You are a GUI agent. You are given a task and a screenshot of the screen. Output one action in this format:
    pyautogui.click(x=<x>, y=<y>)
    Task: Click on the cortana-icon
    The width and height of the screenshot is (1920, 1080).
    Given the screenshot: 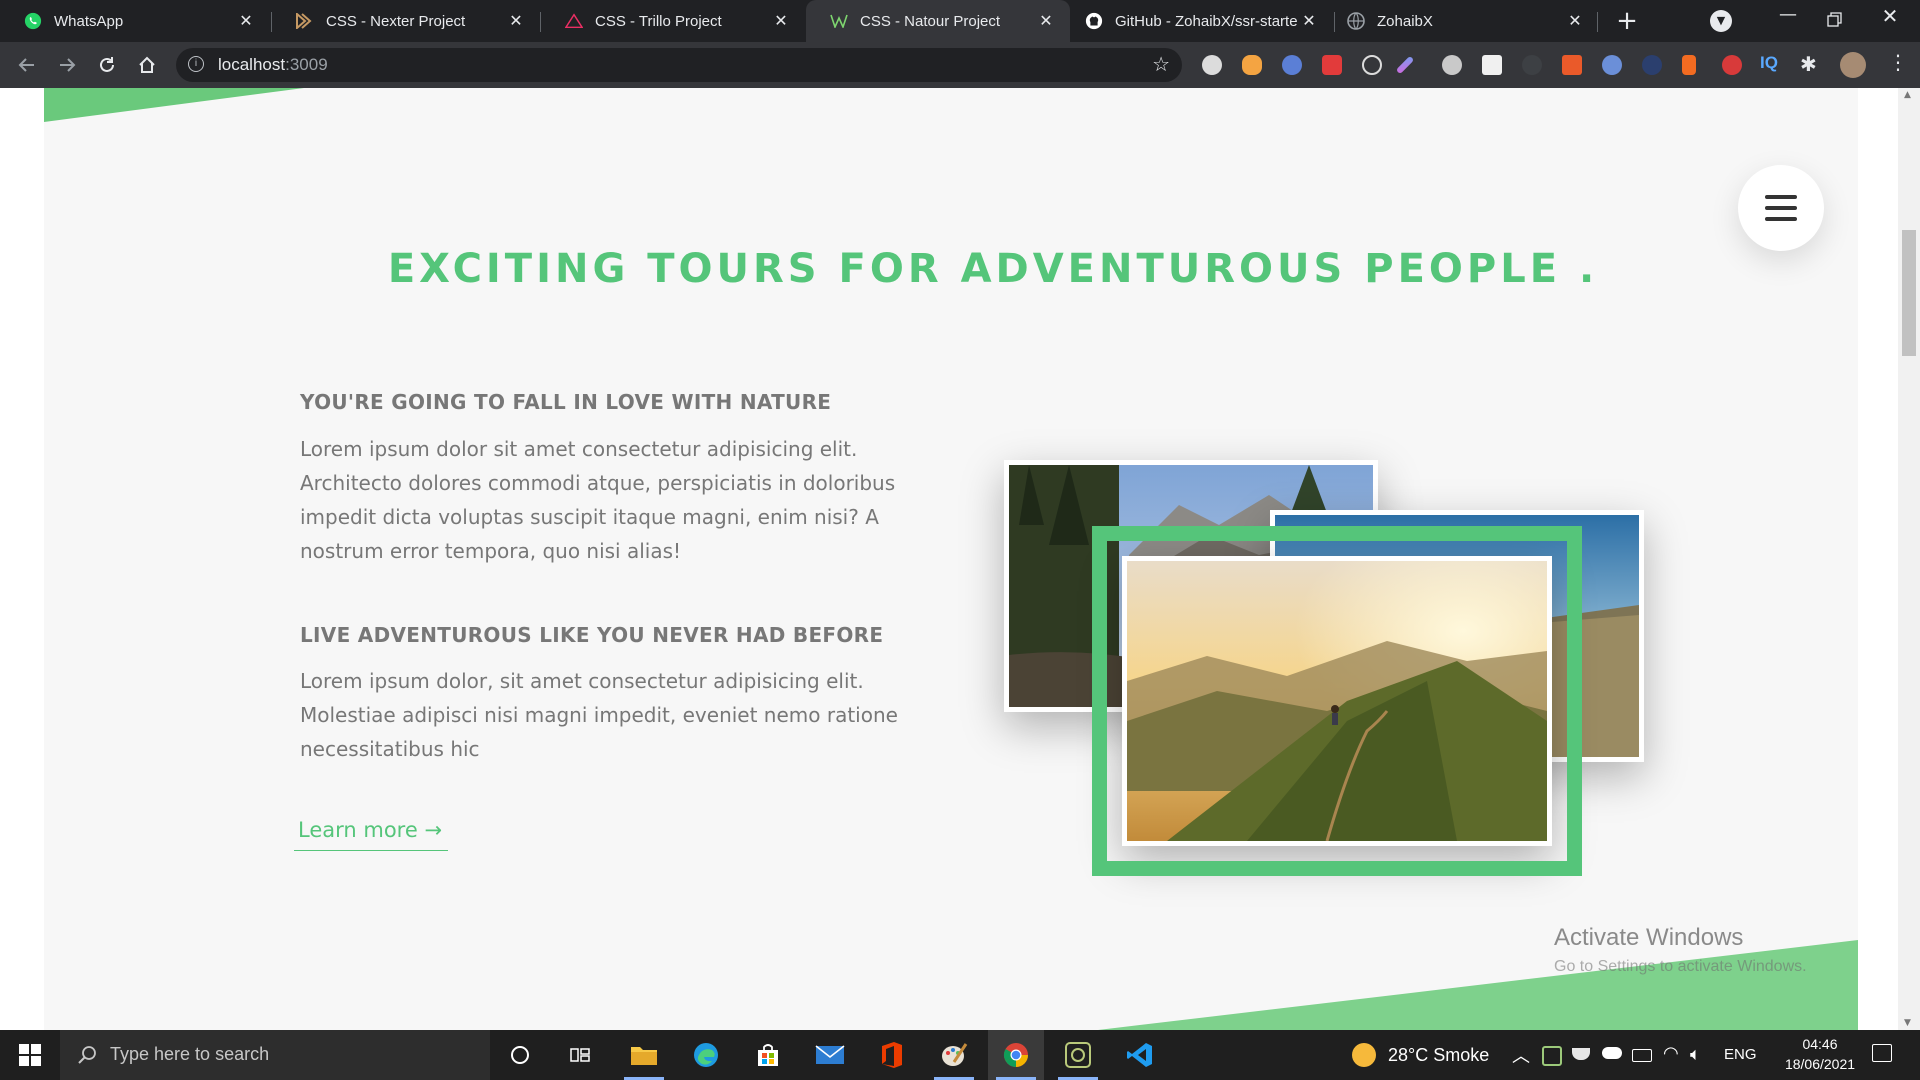 What is the action you would take?
    pyautogui.click(x=520, y=1055)
    